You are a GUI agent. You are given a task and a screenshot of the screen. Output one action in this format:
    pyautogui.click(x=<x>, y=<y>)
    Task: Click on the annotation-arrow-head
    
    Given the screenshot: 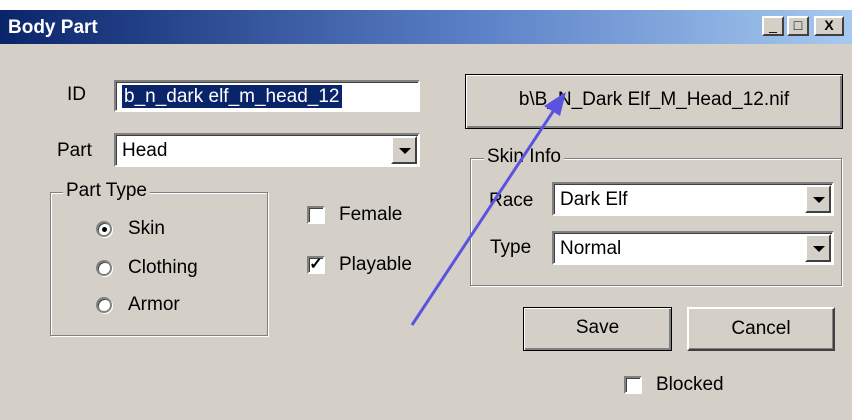 What is the action you would take?
    pyautogui.click(x=555, y=104)
    